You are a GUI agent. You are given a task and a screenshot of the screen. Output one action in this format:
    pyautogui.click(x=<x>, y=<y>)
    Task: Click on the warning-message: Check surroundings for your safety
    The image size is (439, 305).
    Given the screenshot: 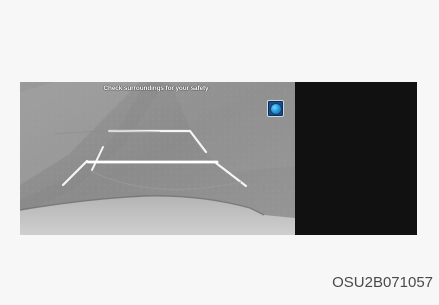 What is the action you would take?
    pyautogui.click(x=156, y=88)
    